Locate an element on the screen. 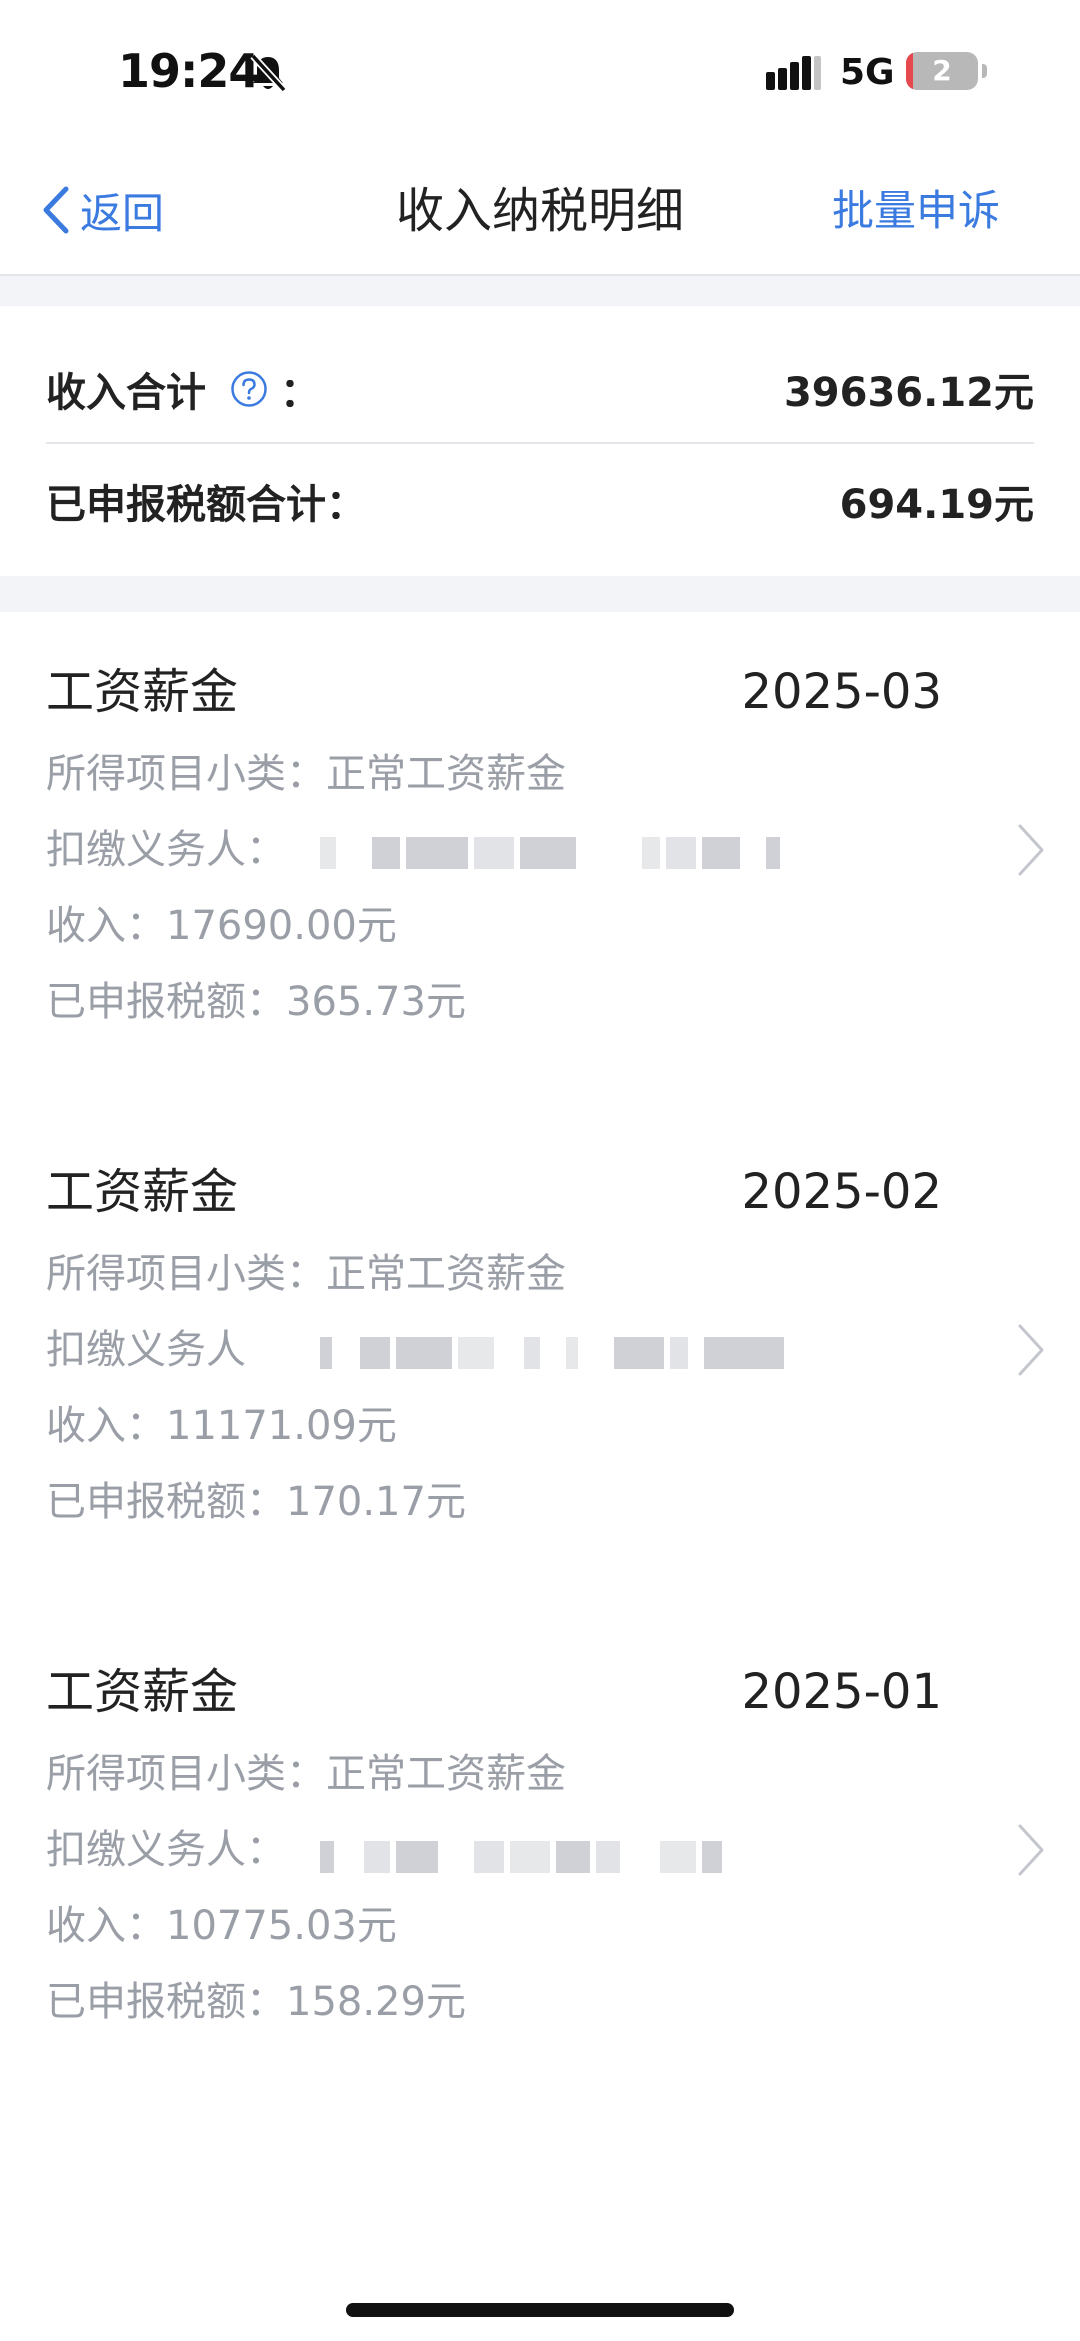  divider is located at coordinates (540, 443).